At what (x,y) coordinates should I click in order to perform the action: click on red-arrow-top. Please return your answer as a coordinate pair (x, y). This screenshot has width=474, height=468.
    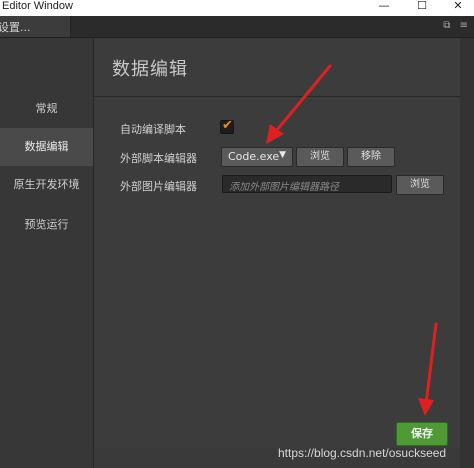
    Looking at the image, I should click on (299, 104).